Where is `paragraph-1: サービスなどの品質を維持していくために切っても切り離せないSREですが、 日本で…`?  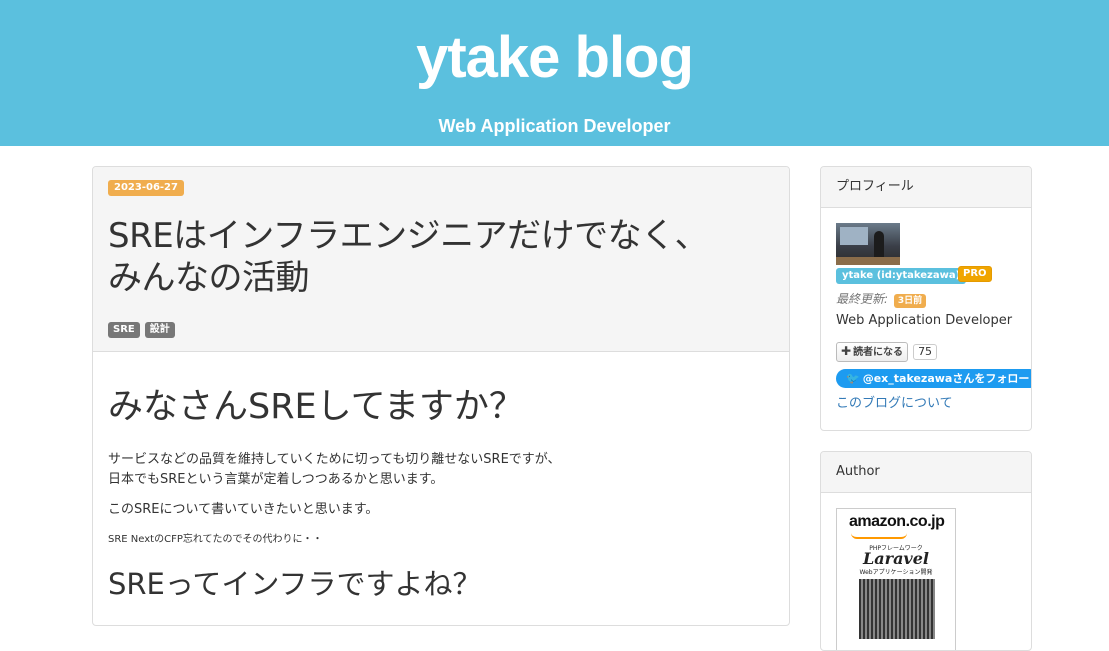
paragraph-1: サービスなどの品質を維持していくために切っても切り離せないSREですが、 日本で… is located at coordinates (428, 470).